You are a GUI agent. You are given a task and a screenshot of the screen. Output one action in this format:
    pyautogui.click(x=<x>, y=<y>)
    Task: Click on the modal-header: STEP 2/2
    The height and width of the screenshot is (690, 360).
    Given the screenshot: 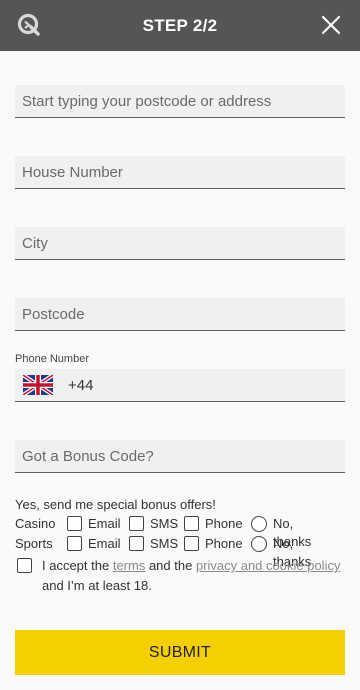 What is the action you would take?
    pyautogui.click(x=180, y=25)
    